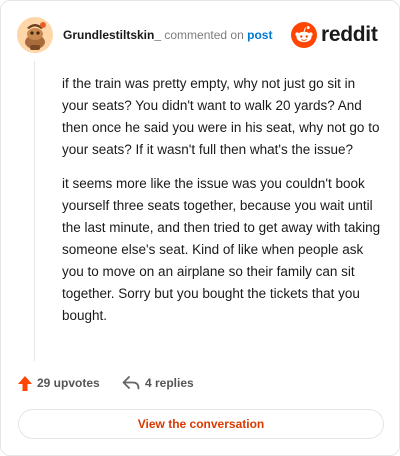 Image resolution: width=400 pixels, height=456 pixels. What do you see at coordinates (201, 424) in the screenshot?
I see `view-conversation-button: View the conversation` at bounding box center [201, 424].